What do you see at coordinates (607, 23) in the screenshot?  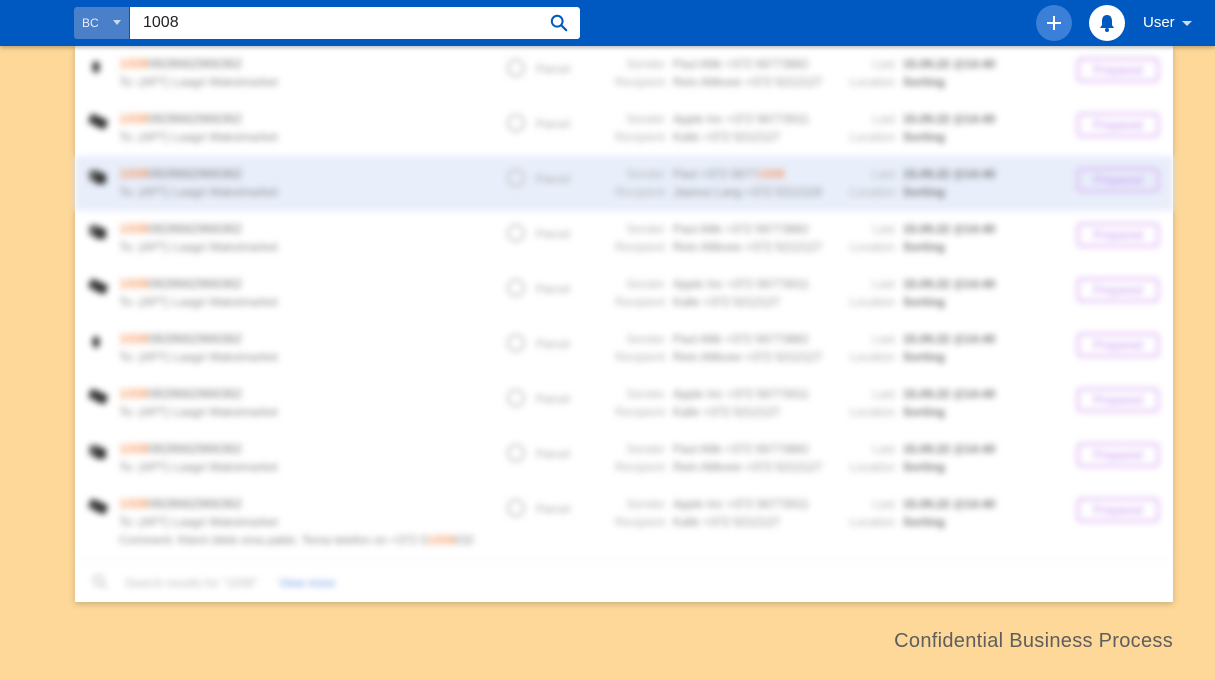 I see `top-bar: BC User` at bounding box center [607, 23].